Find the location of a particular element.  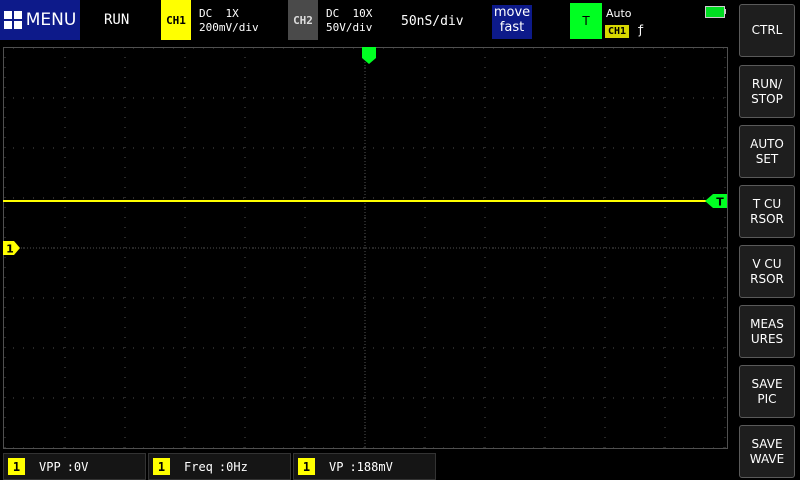

ch2-settings: DC 10X 50V/div is located at coordinates (349, 21).